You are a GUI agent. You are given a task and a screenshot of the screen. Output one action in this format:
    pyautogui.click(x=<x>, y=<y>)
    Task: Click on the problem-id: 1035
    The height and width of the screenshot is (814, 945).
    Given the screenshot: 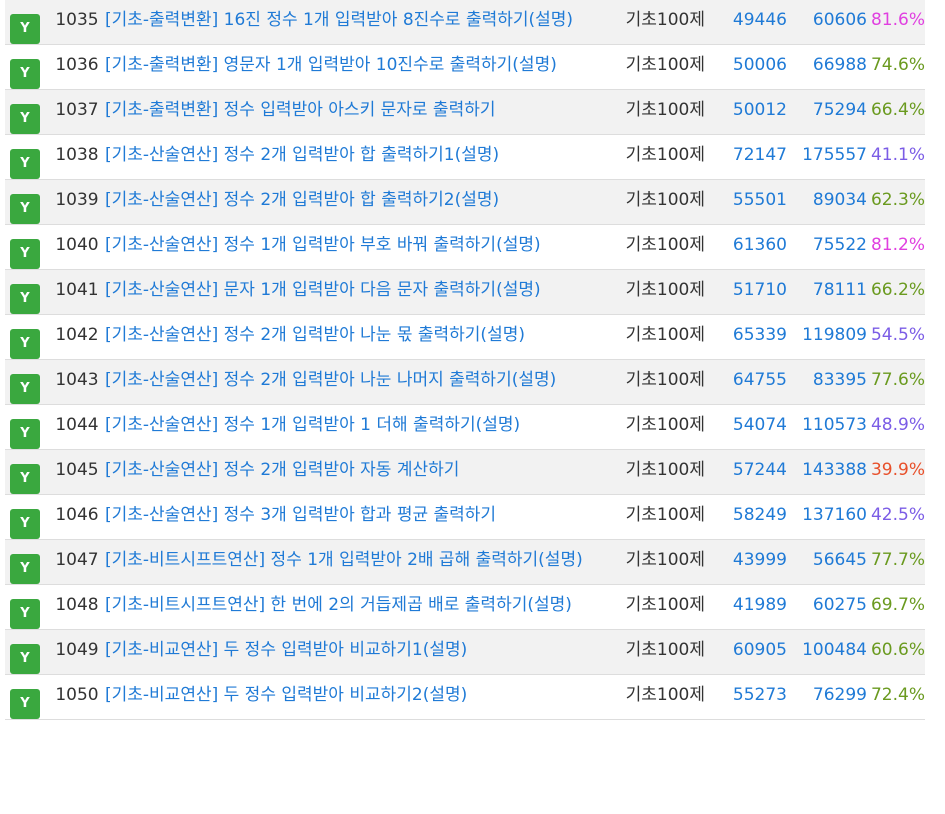 What is the action you would take?
    pyautogui.click(x=77, y=20)
    